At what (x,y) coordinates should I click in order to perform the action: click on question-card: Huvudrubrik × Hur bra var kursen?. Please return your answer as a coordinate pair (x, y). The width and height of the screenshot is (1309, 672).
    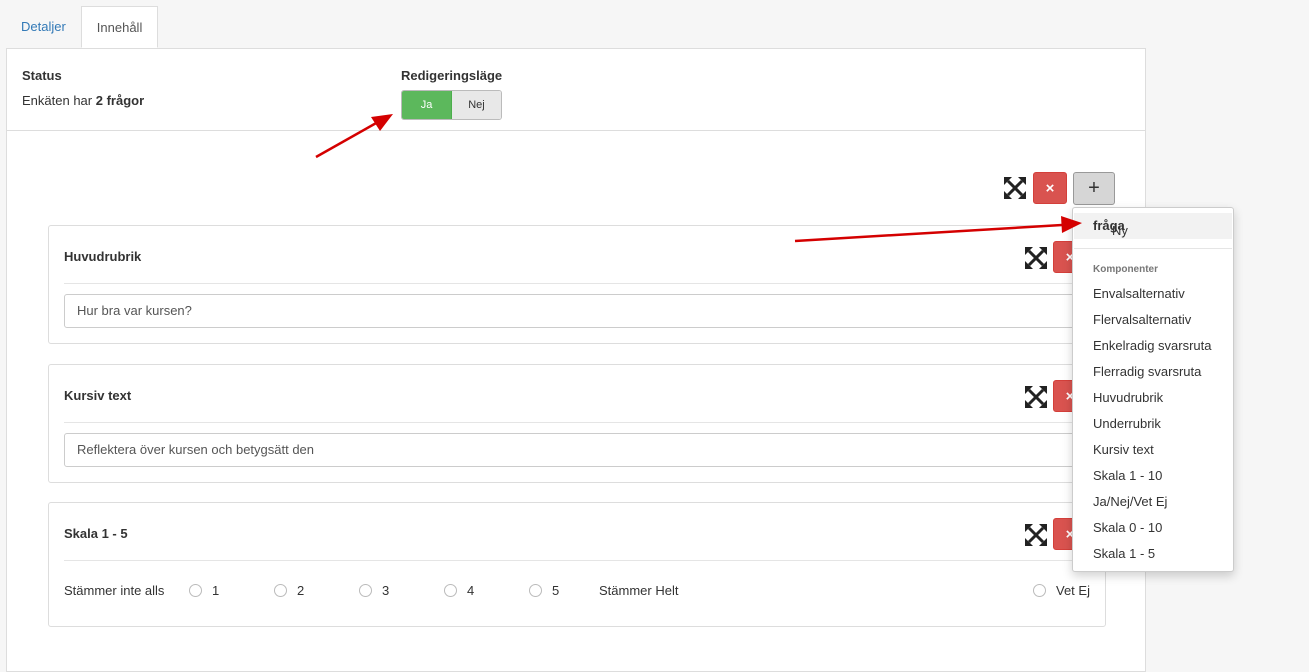
    Looking at the image, I should click on (577, 284).